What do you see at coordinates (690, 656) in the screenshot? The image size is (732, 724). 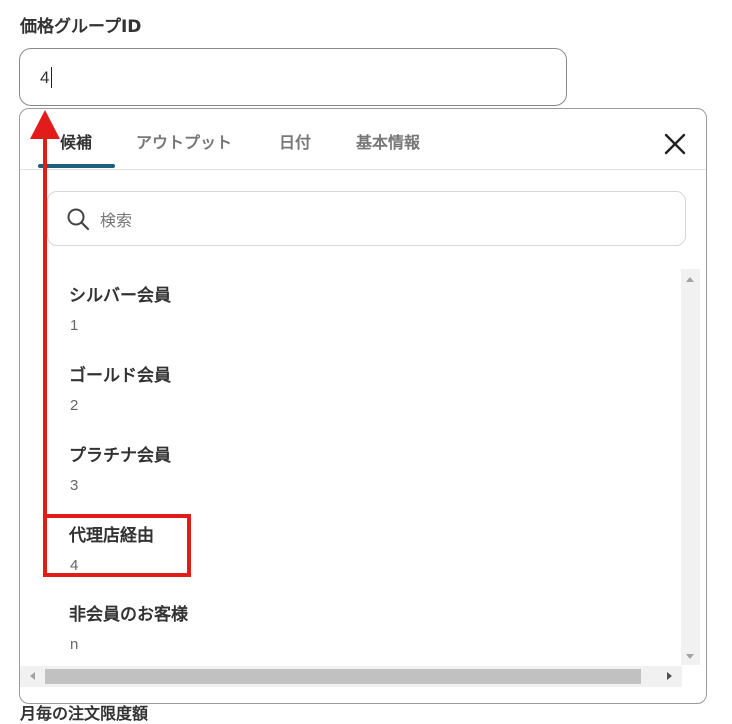 I see `scroll-down-icon` at bounding box center [690, 656].